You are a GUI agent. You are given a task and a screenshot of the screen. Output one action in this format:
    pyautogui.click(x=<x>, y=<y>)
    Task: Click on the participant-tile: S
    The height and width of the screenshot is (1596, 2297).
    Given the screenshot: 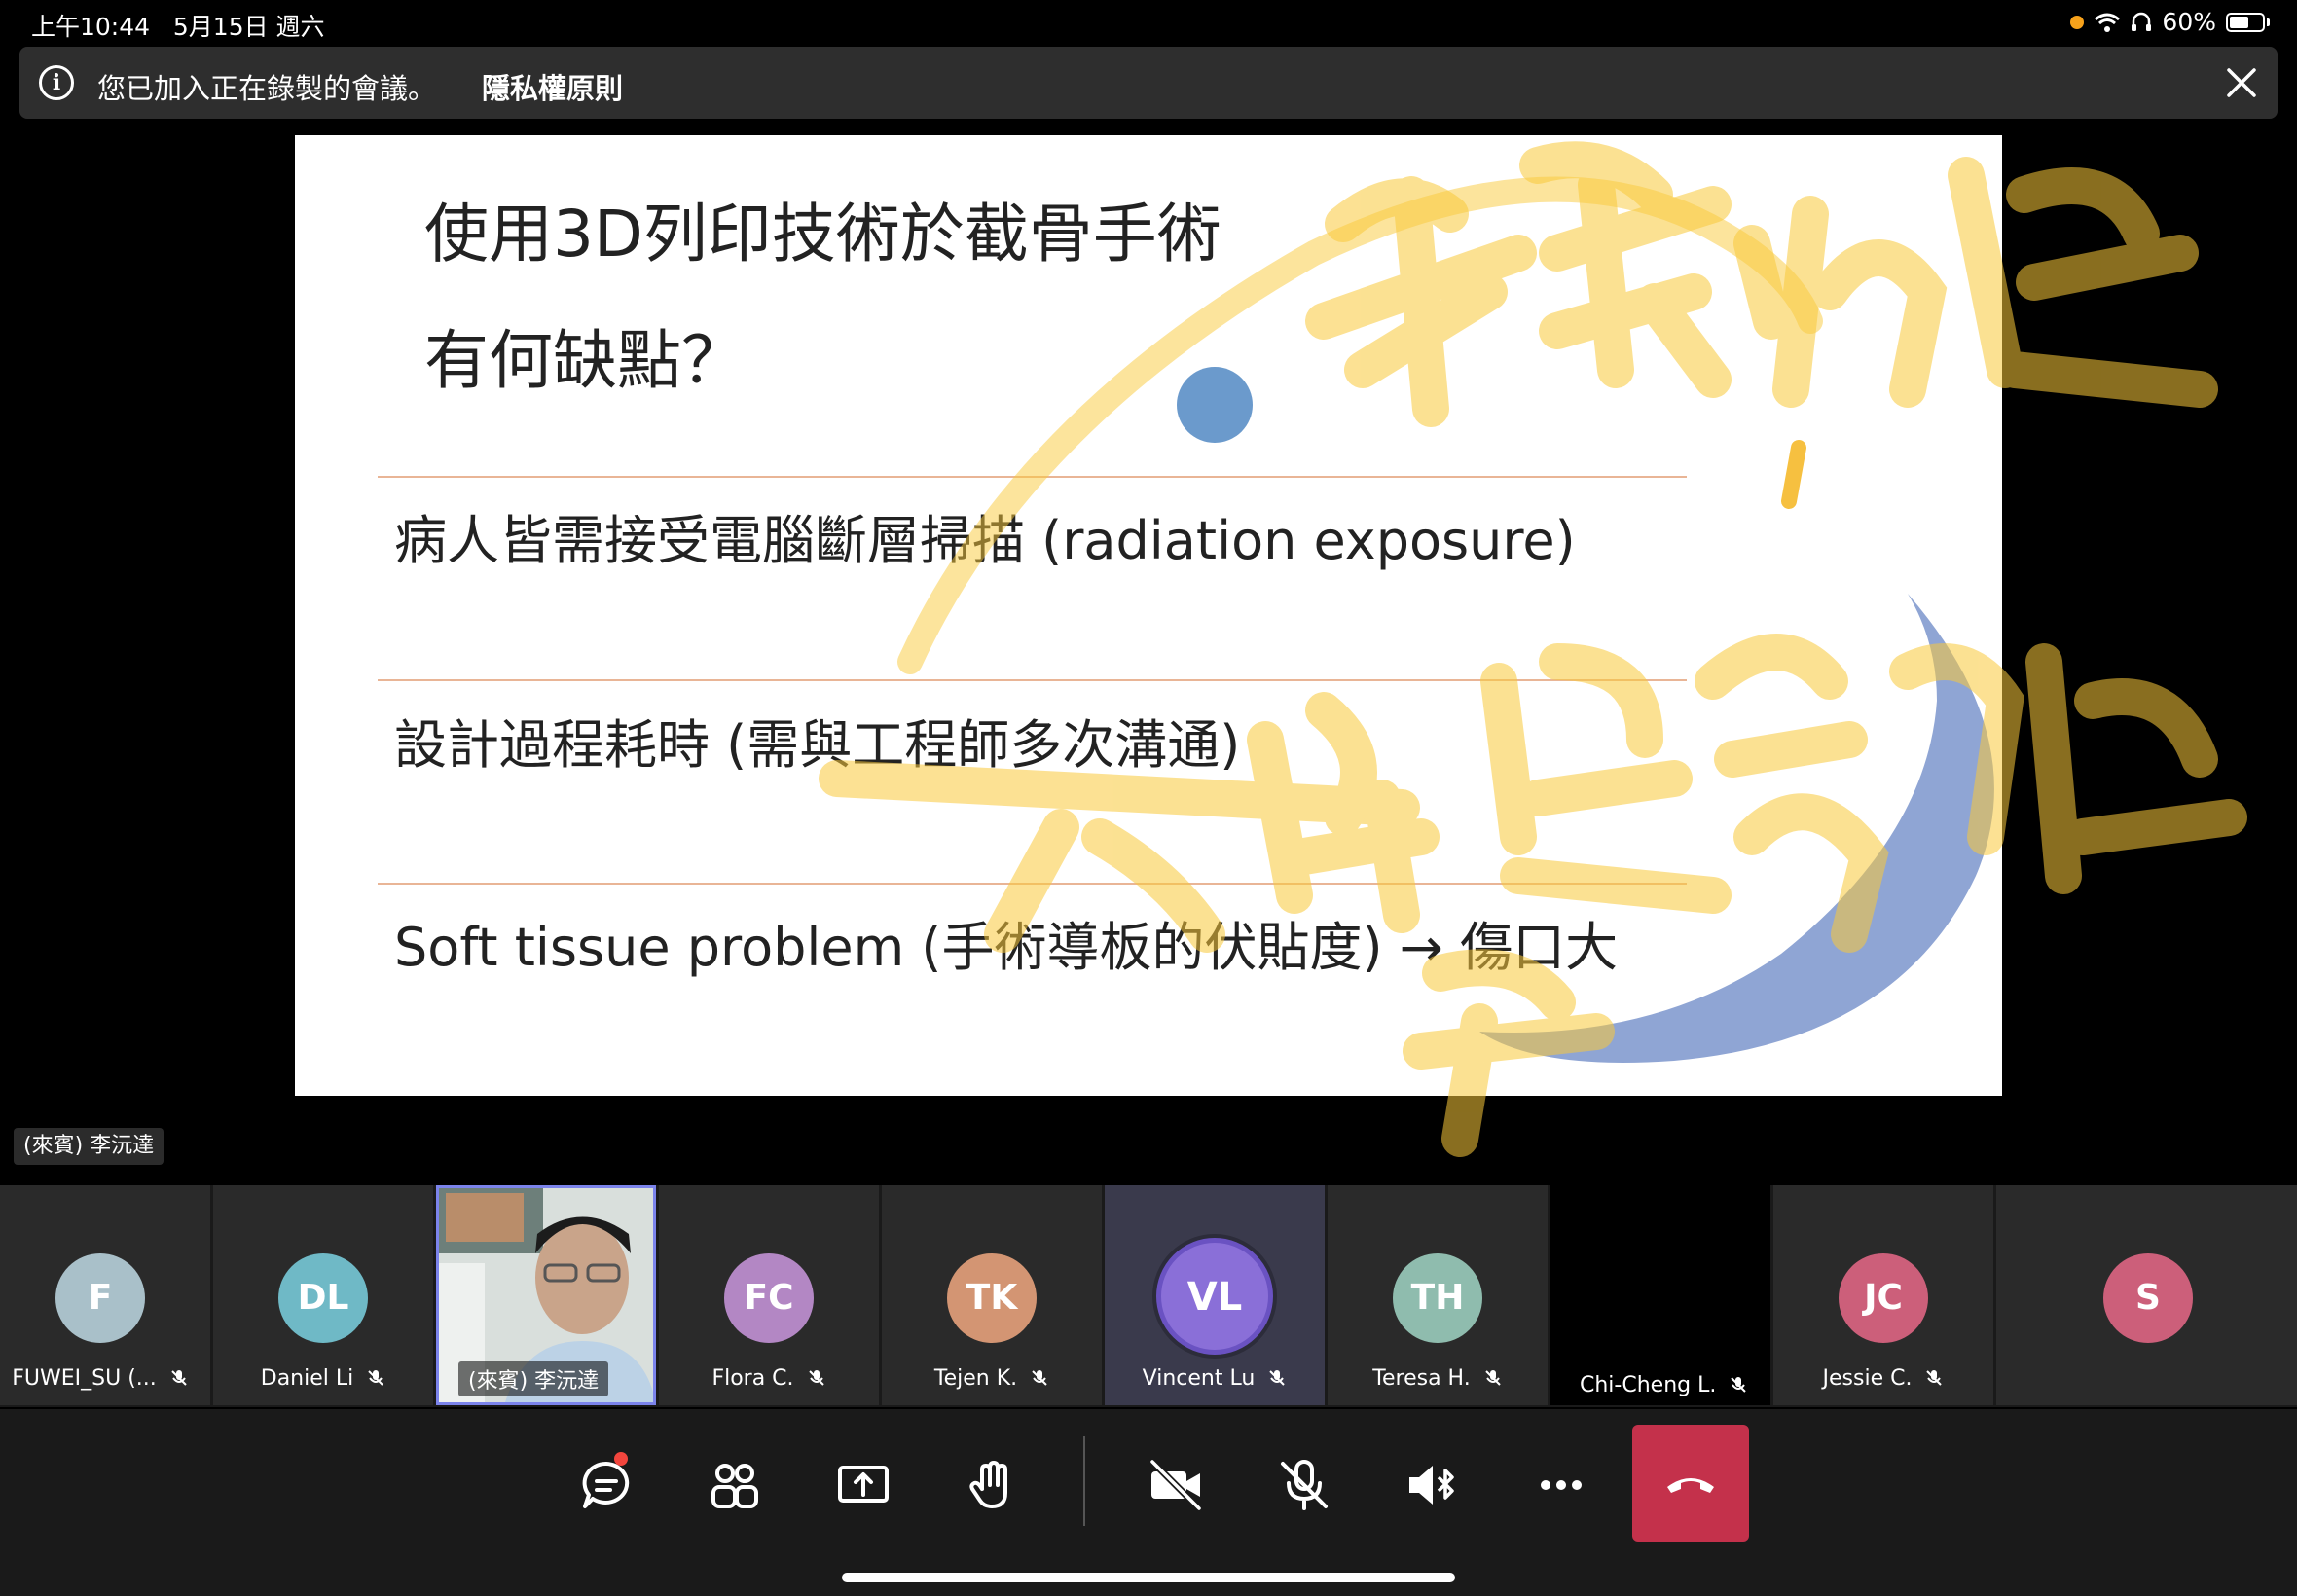 What is the action you would take?
    pyautogui.click(x=2146, y=1295)
    